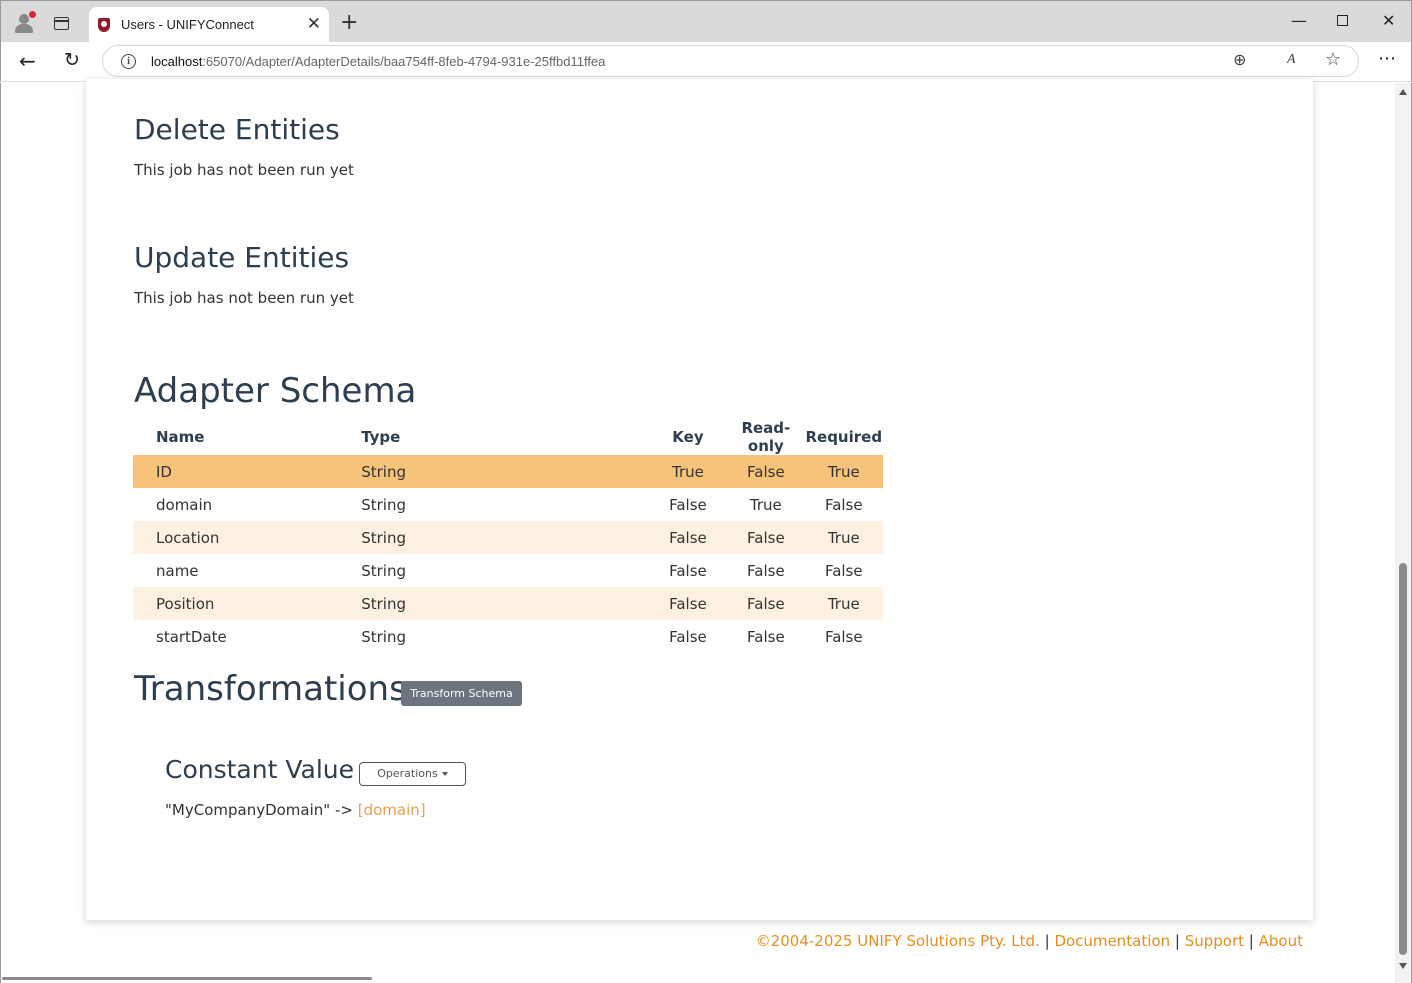  Describe the element at coordinates (508, 636) in the screenshot. I see `table-row: startDate String False False False` at that location.